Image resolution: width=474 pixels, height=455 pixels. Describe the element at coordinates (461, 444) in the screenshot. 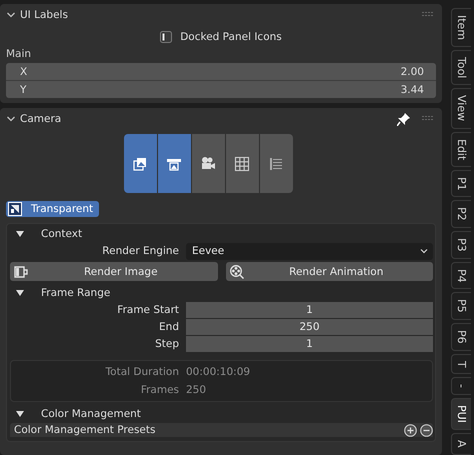

I see `sidebar-tab: A` at that location.